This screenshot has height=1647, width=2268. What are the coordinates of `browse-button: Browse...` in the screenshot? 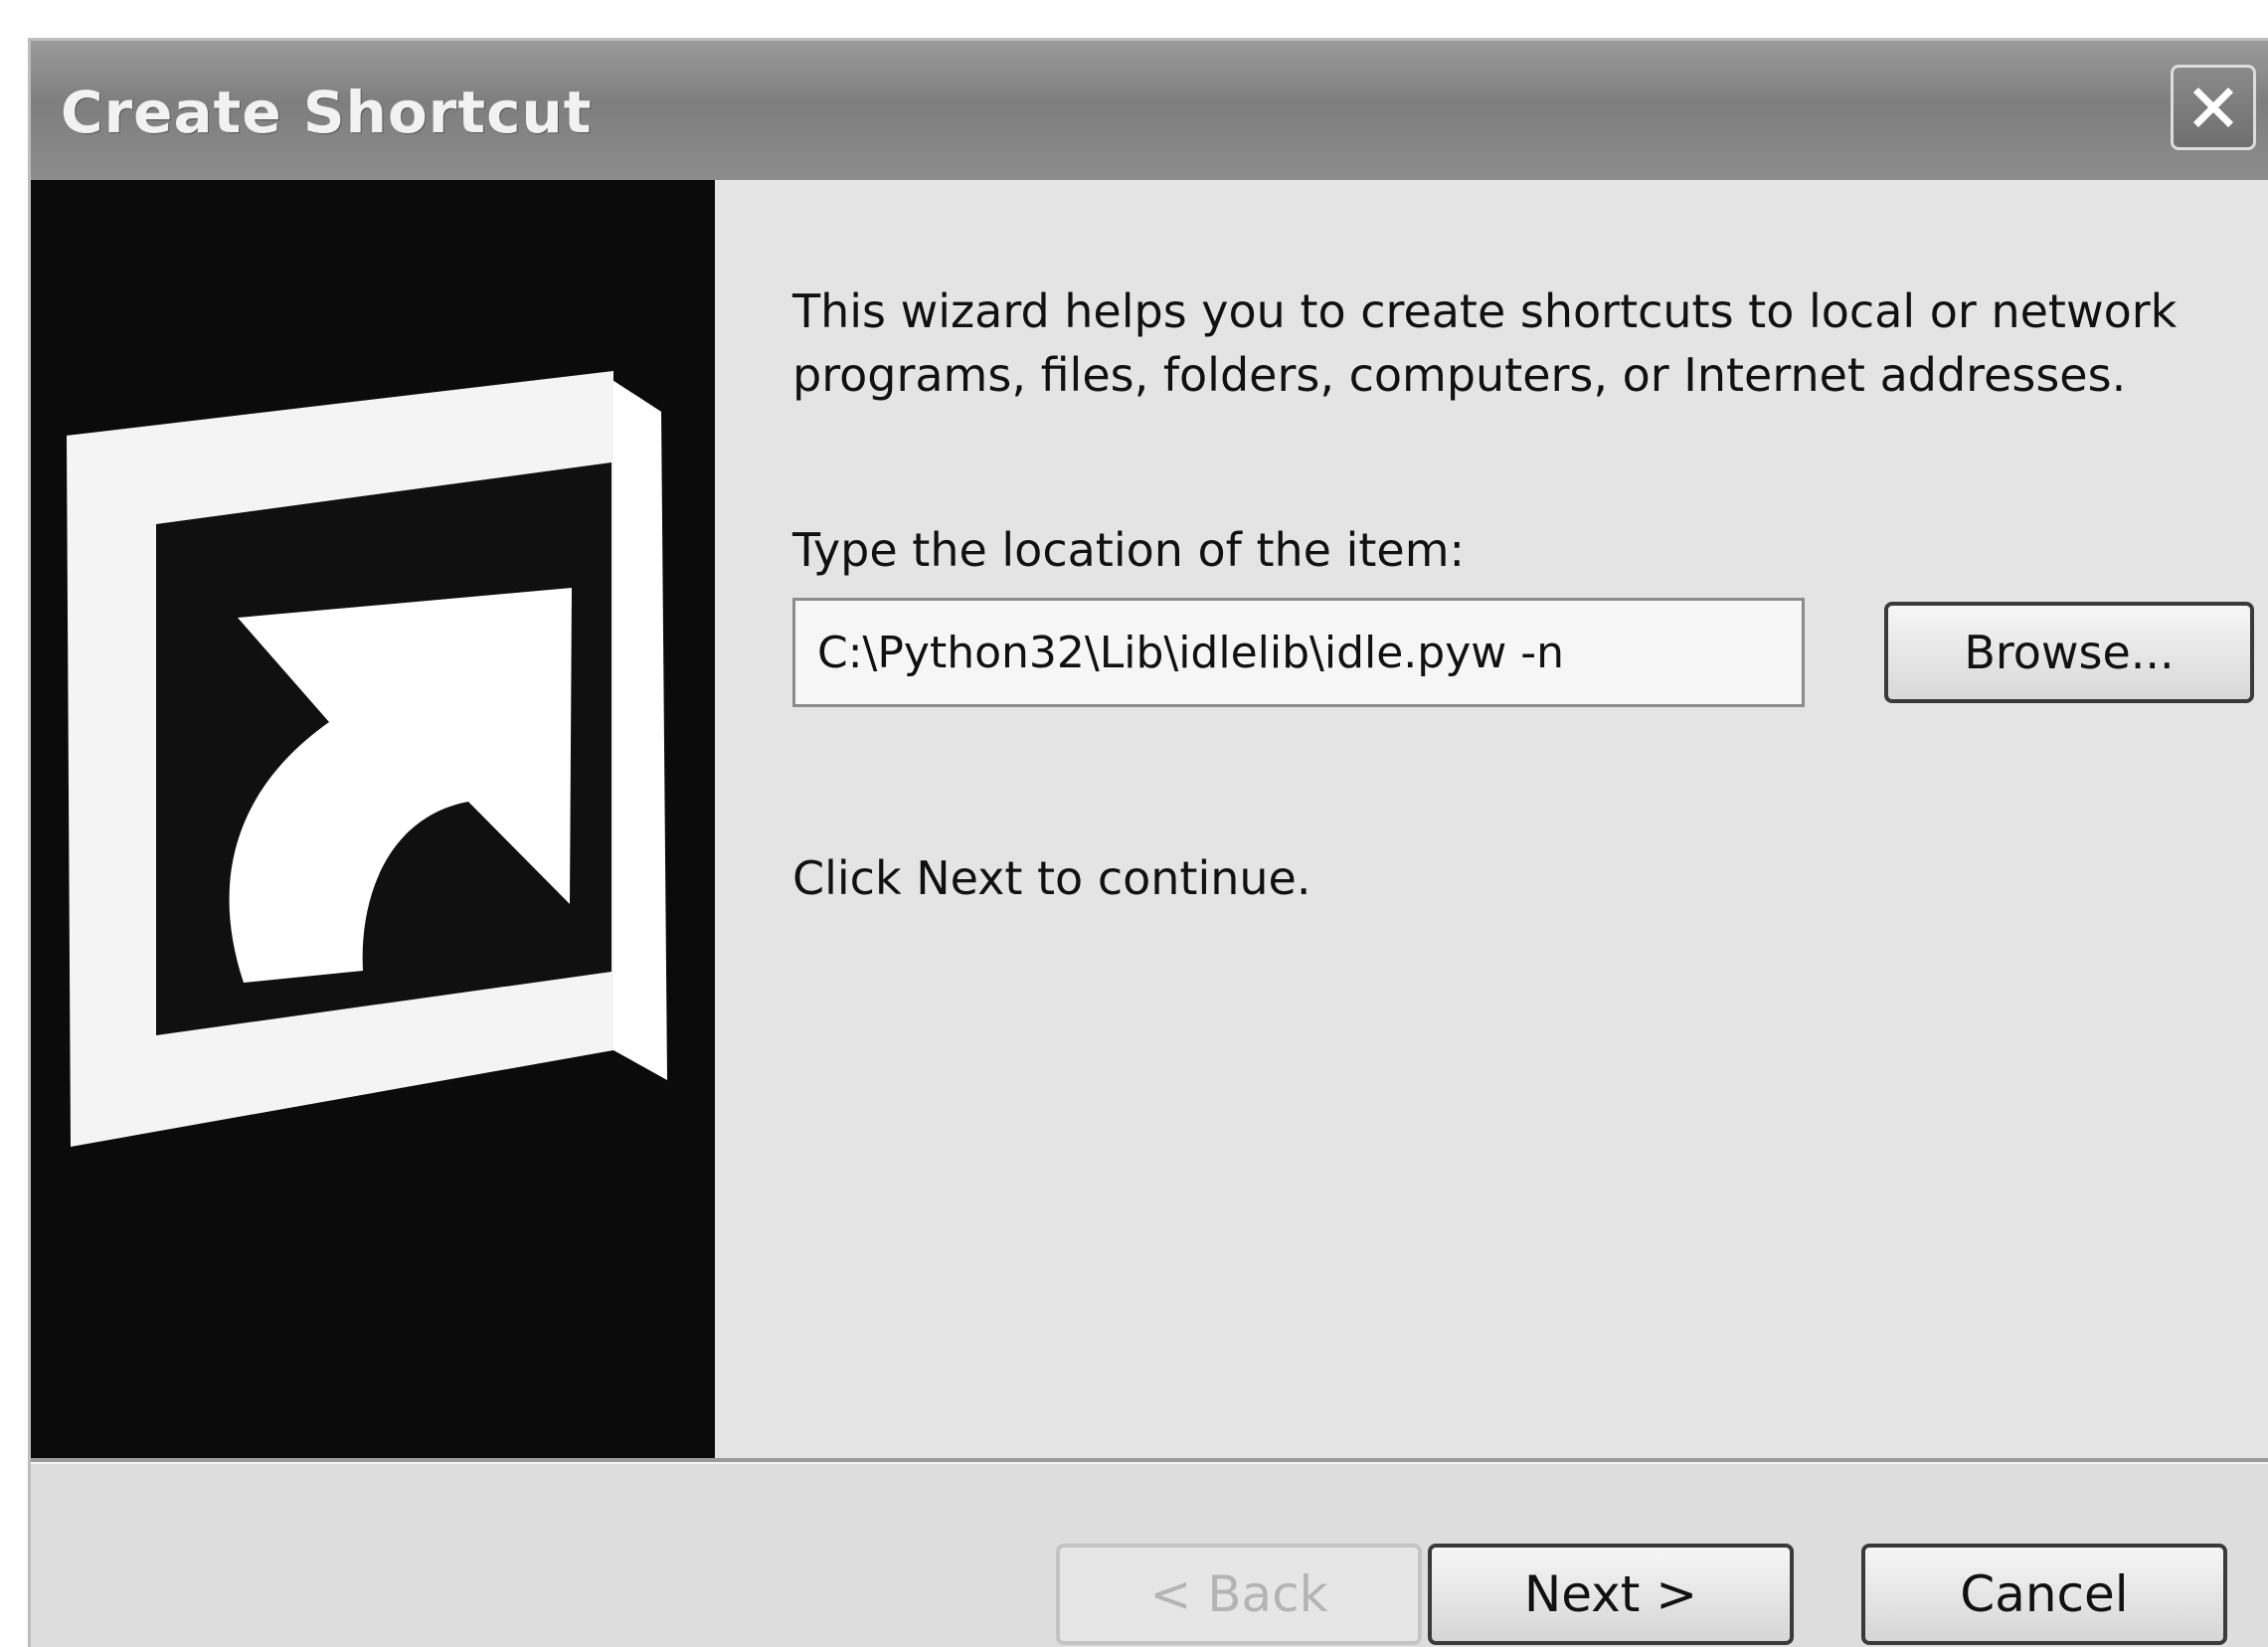 It's located at (2069, 652).